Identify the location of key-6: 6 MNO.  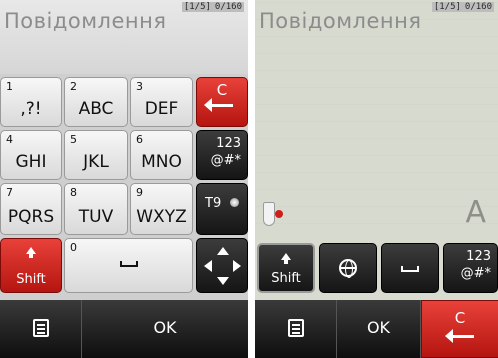
(161, 155).